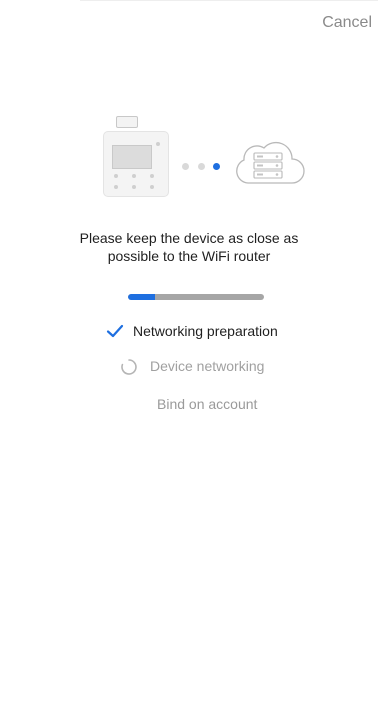 The image size is (378, 726). I want to click on thermostat-controller-icon, so click(136, 164).